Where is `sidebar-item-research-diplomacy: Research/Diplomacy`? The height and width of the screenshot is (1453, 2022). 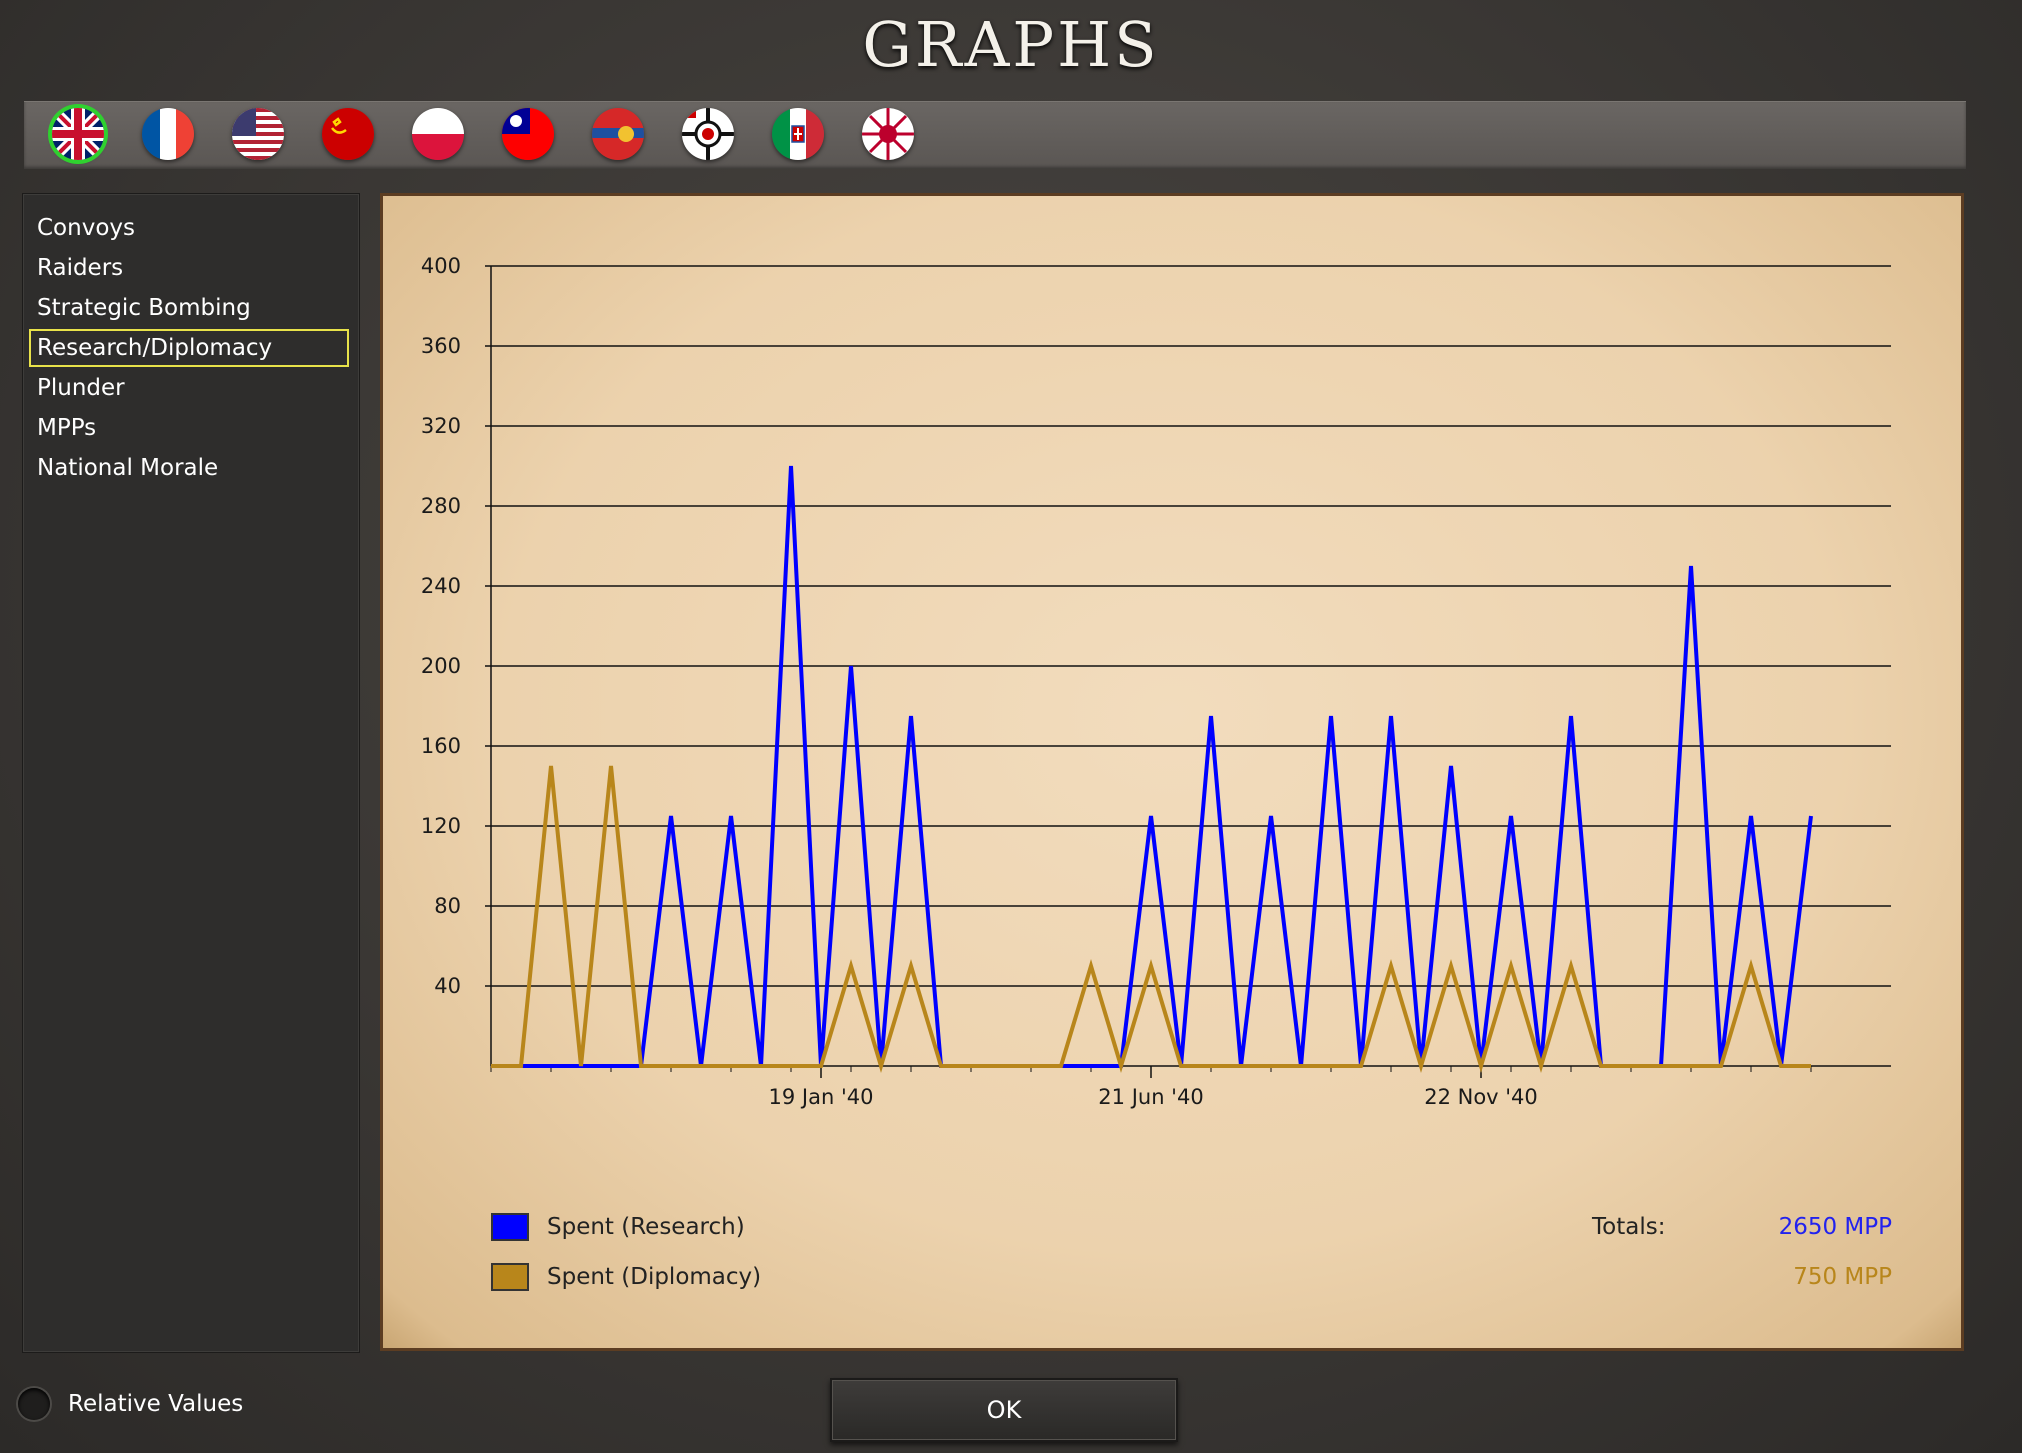 sidebar-item-research-diplomacy: Research/Diplomacy is located at coordinates (189, 348).